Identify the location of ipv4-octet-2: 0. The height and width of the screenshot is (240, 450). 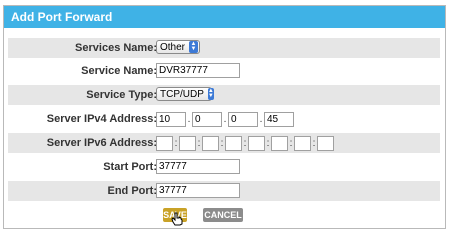
(207, 119).